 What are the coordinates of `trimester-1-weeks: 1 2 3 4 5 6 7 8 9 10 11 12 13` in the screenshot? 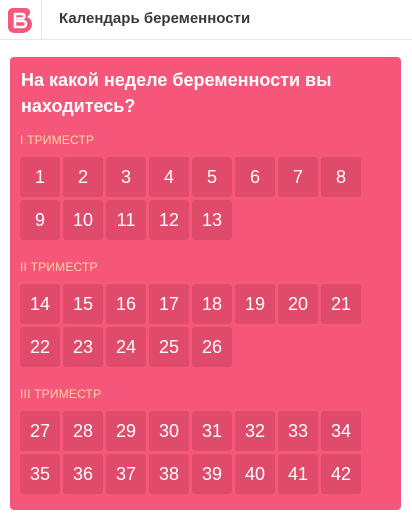 It's located at (192, 198).